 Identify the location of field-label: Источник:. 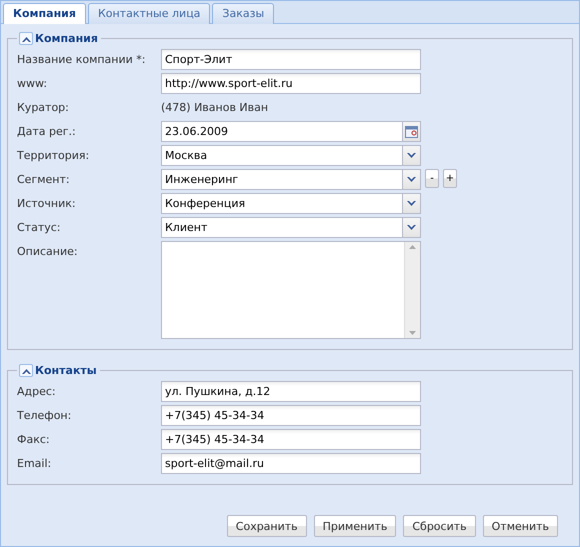
(47, 203).